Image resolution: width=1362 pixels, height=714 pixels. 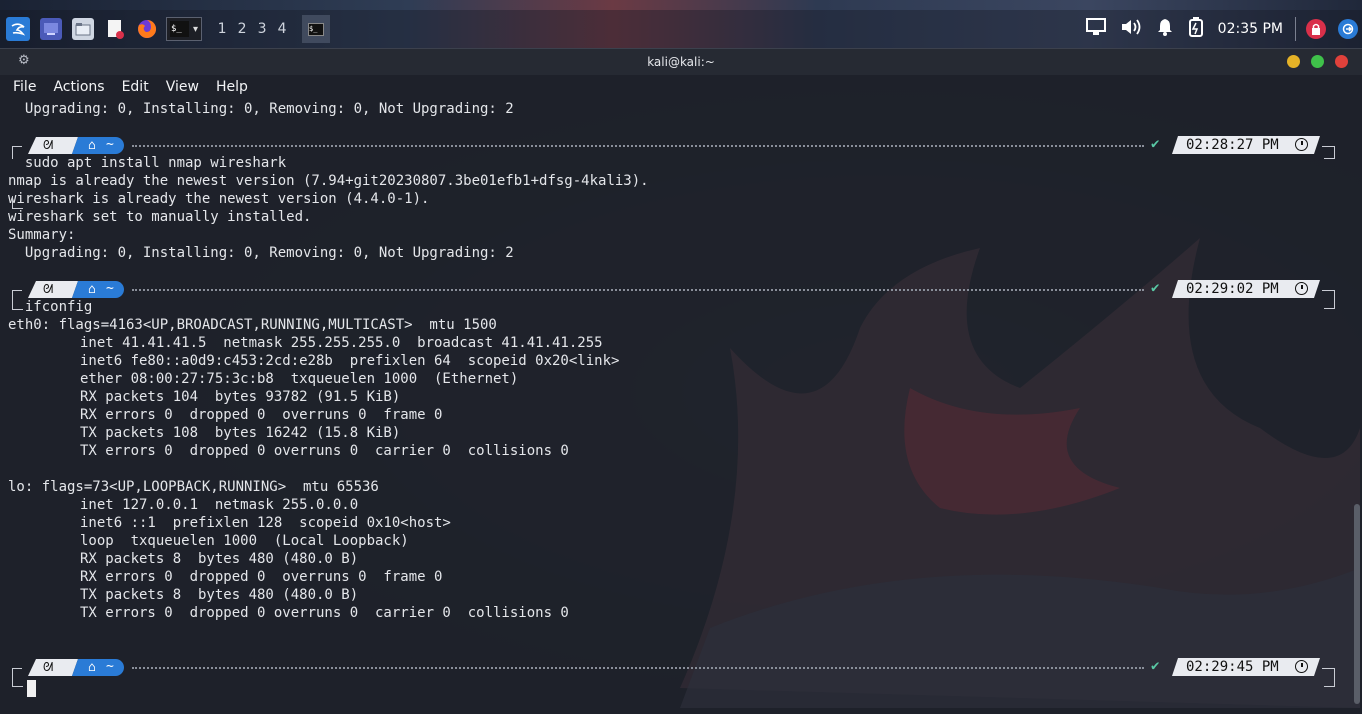 What do you see at coordinates (240, 397) in the screenshot?
I see `output-line: RX packets 104 bytes 93782 (91.5 KiB)` at bounding box center [240, 397].